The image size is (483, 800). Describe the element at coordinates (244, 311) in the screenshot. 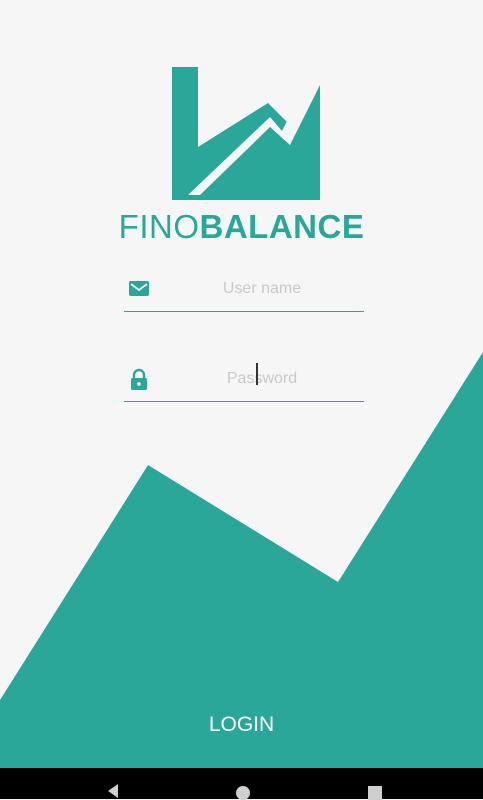

I see `username-underline` at that location.